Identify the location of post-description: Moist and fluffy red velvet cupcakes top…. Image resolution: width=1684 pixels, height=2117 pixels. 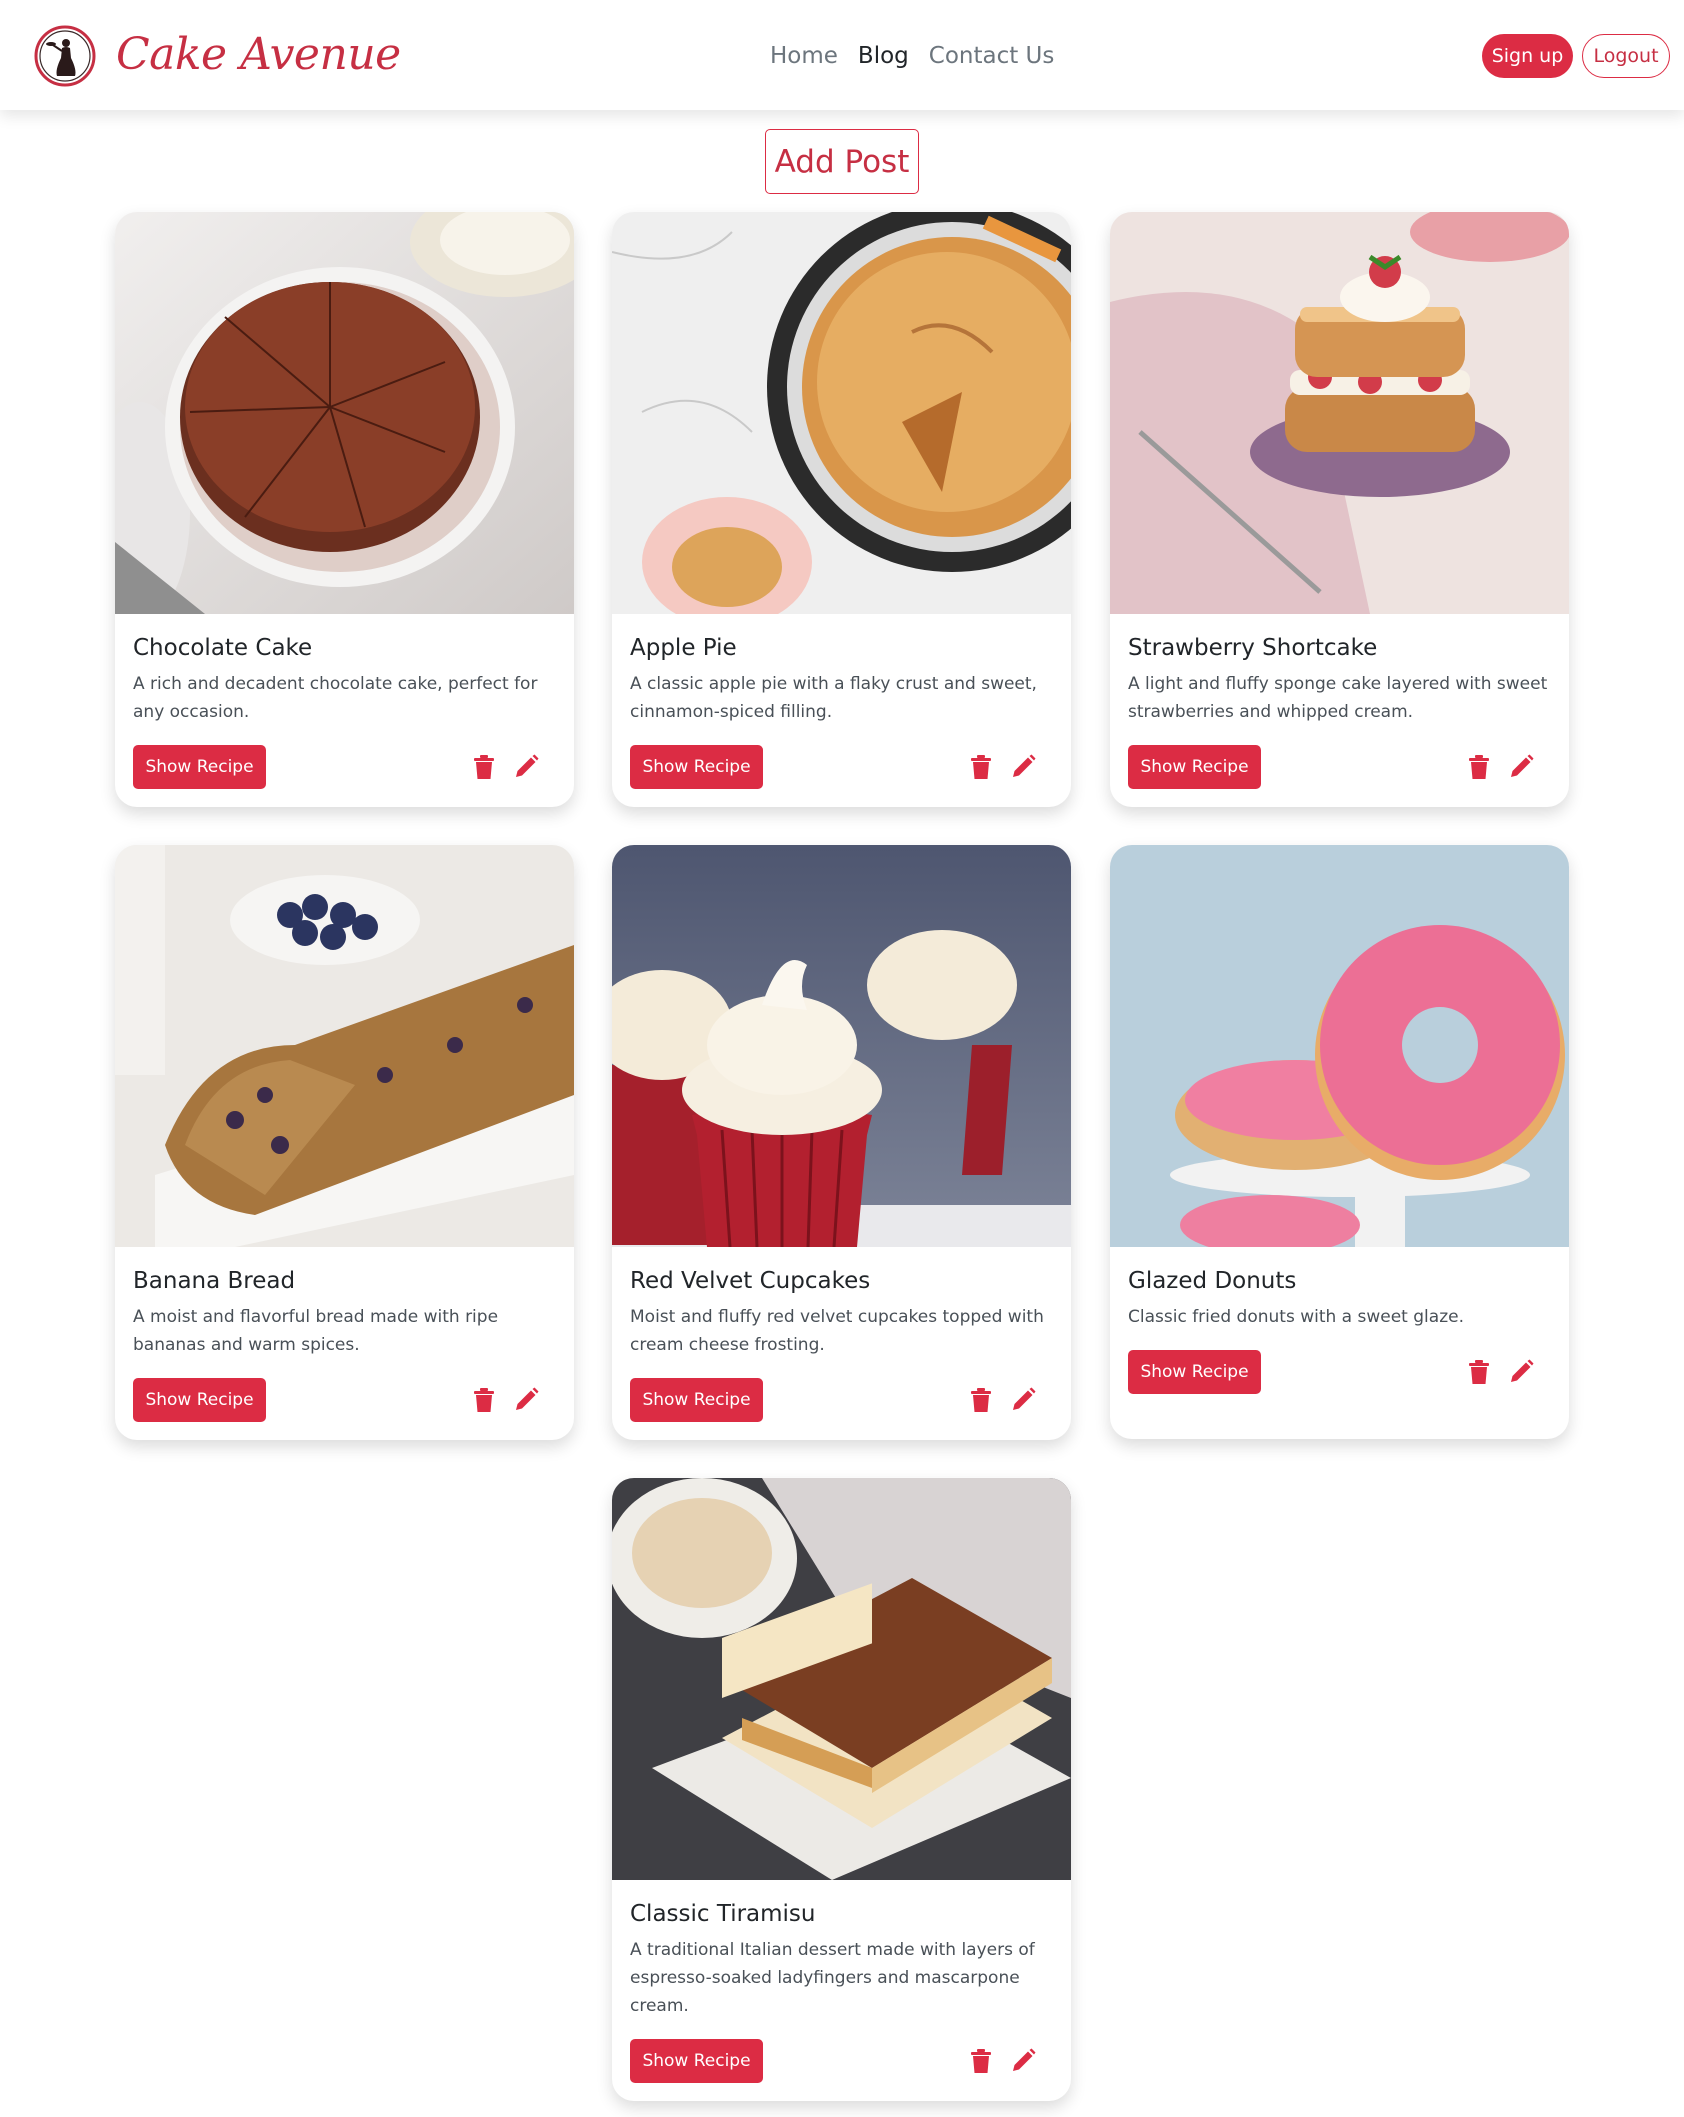
(837, 1331).